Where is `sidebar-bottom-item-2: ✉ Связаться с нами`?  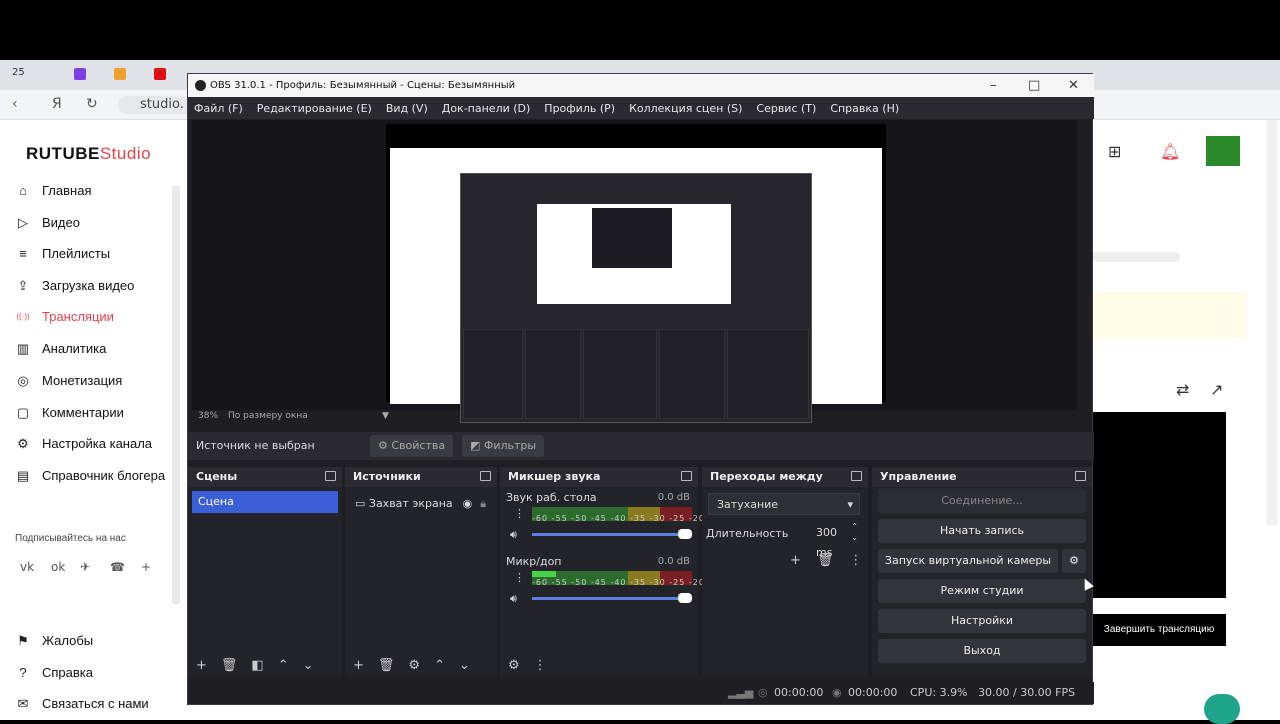 sidebar-bottom-item-2: ✉ Связаться с нами is located at coordinates (82, 703).